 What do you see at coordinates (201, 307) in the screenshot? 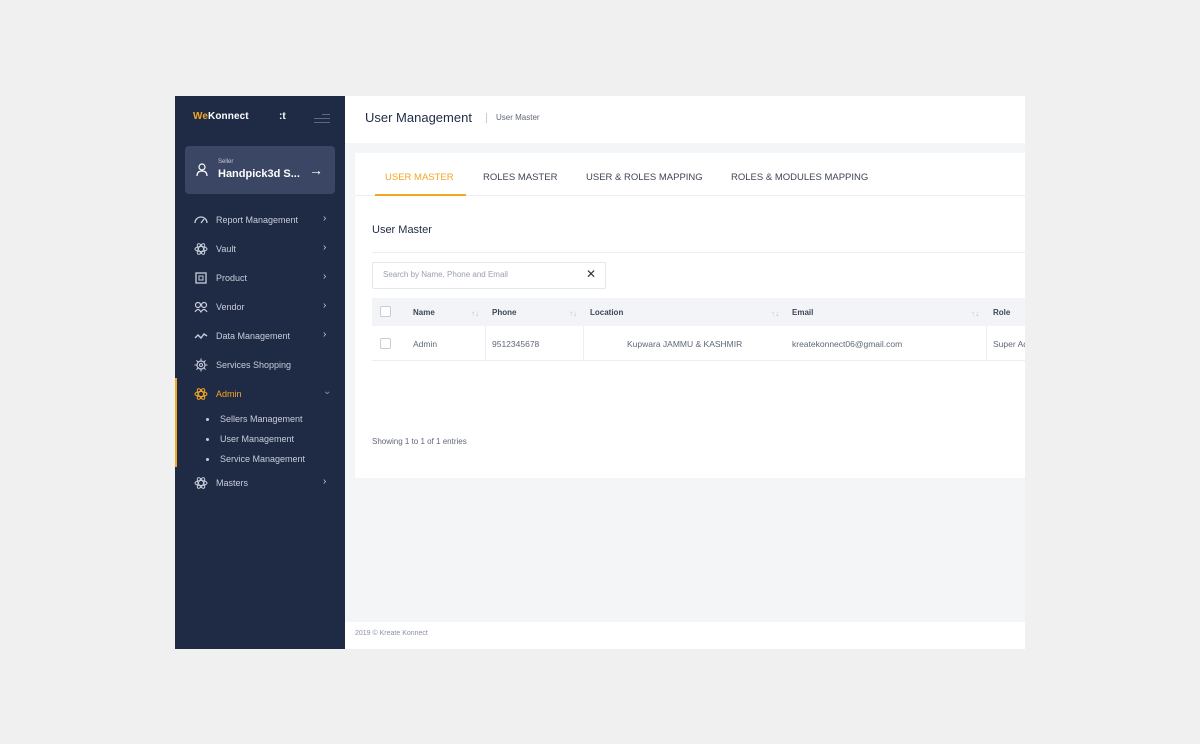
I see `users-icon` at bounding box center [201, 307].